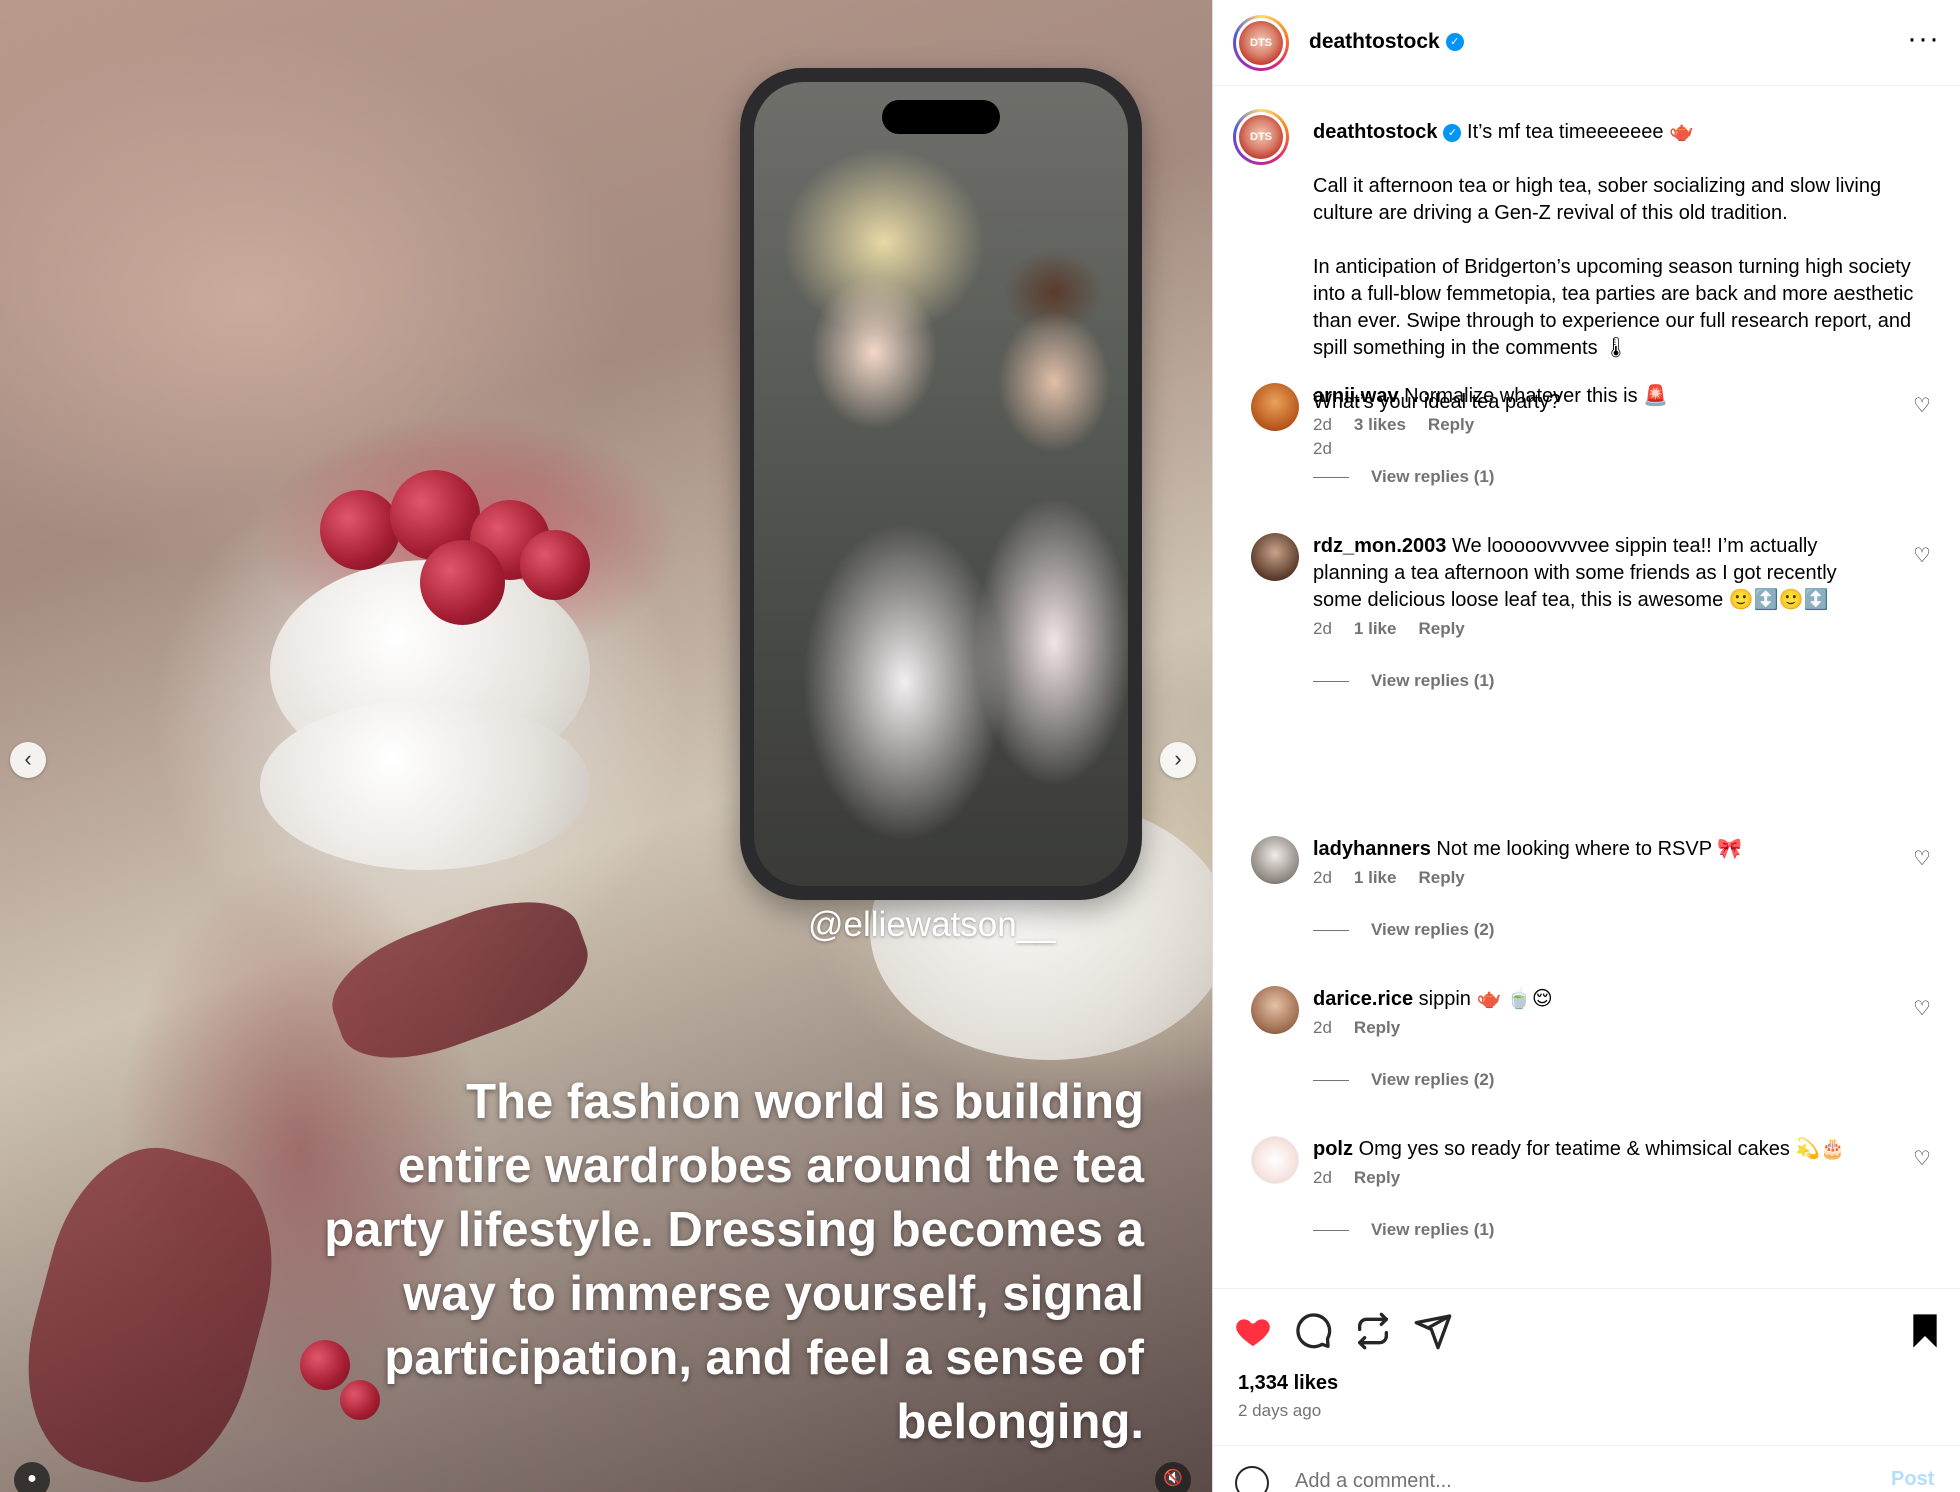  What do you see at coordinates (941, 117) in the screenshot?
I see `dynamic-island` at bounding box center [941, 117].